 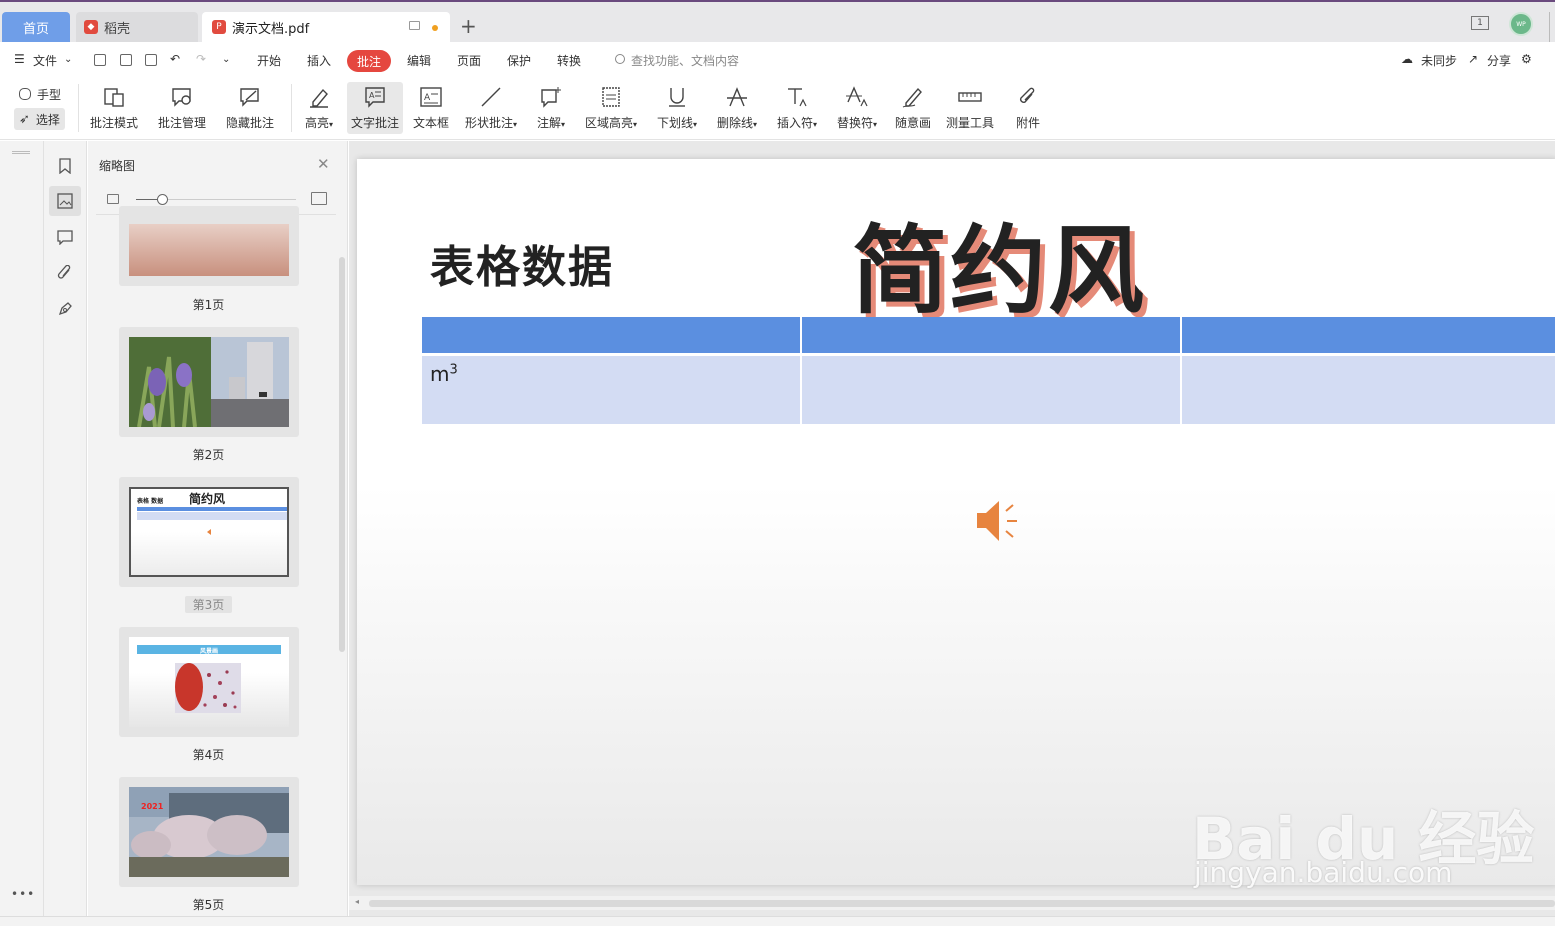 I want to click on new-tab-button: +, so click(x=468, y=26).